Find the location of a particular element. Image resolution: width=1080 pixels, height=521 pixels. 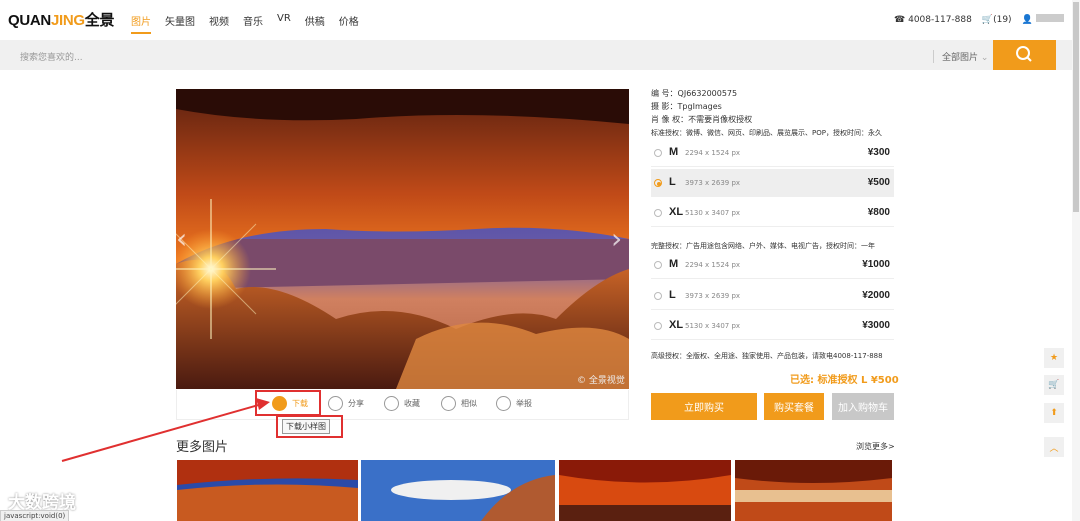

side-cart-button: 🛒 is located at coordinates (1054, 385).